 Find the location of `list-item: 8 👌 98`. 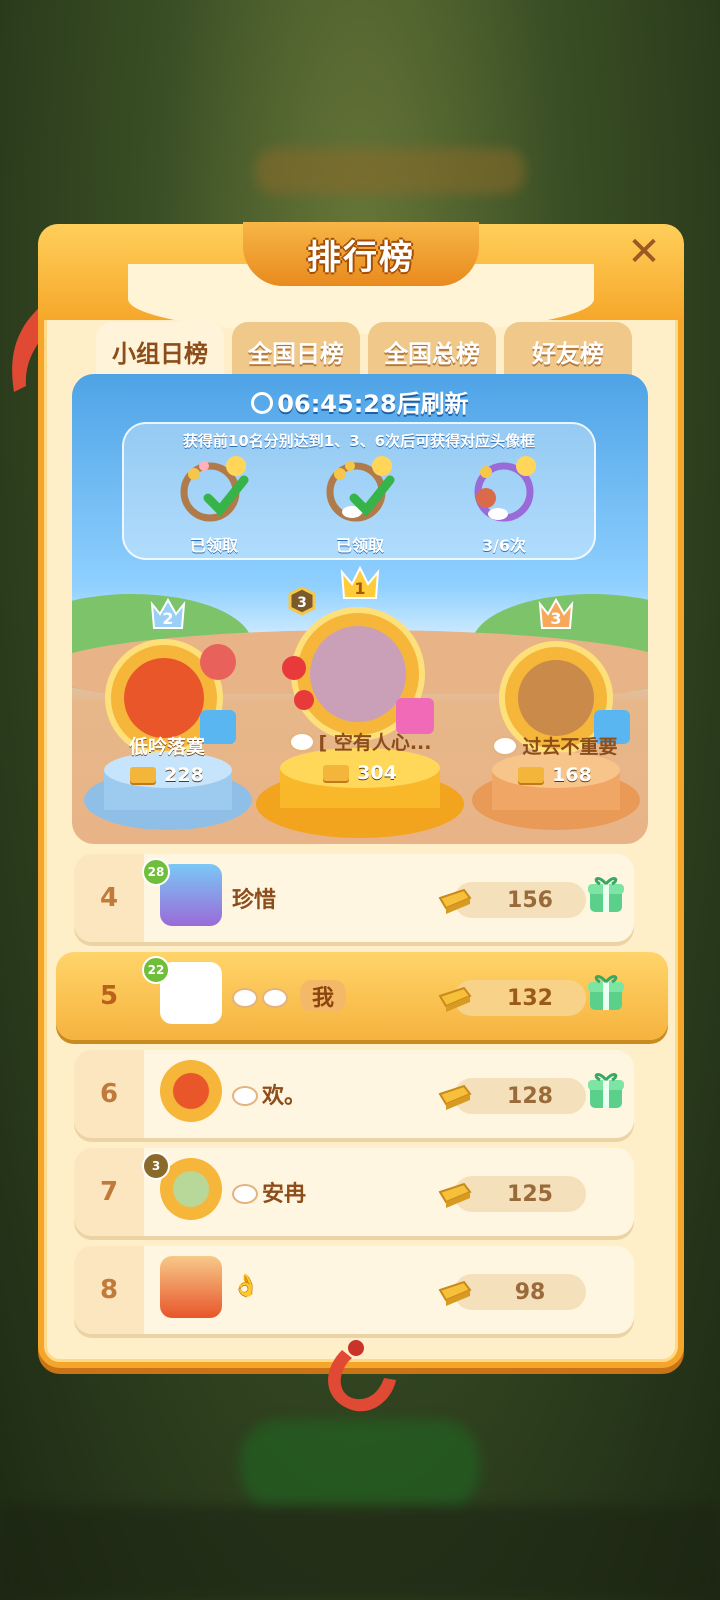

list-item: 8 👌 98 is located at coordinates (354, 1290).